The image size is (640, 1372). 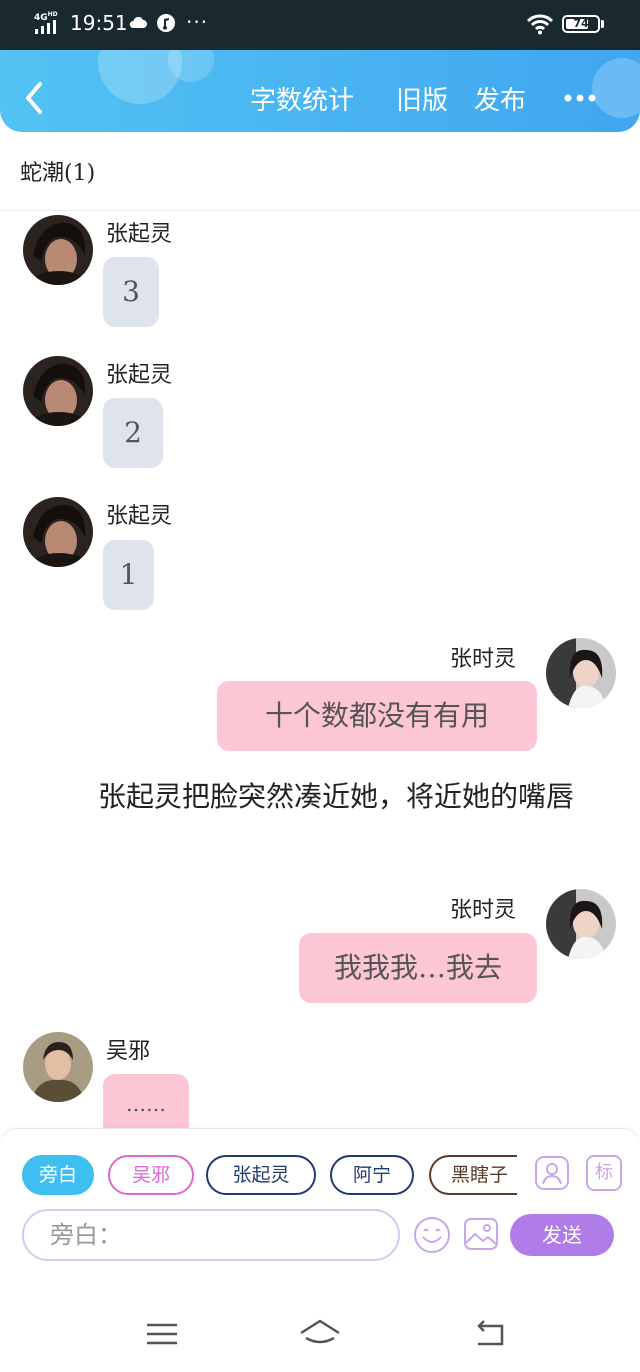 What do you see at coordinates (616, 88) in the screenshot?
I see `decor-bubble` at bounding box center [616, 88].